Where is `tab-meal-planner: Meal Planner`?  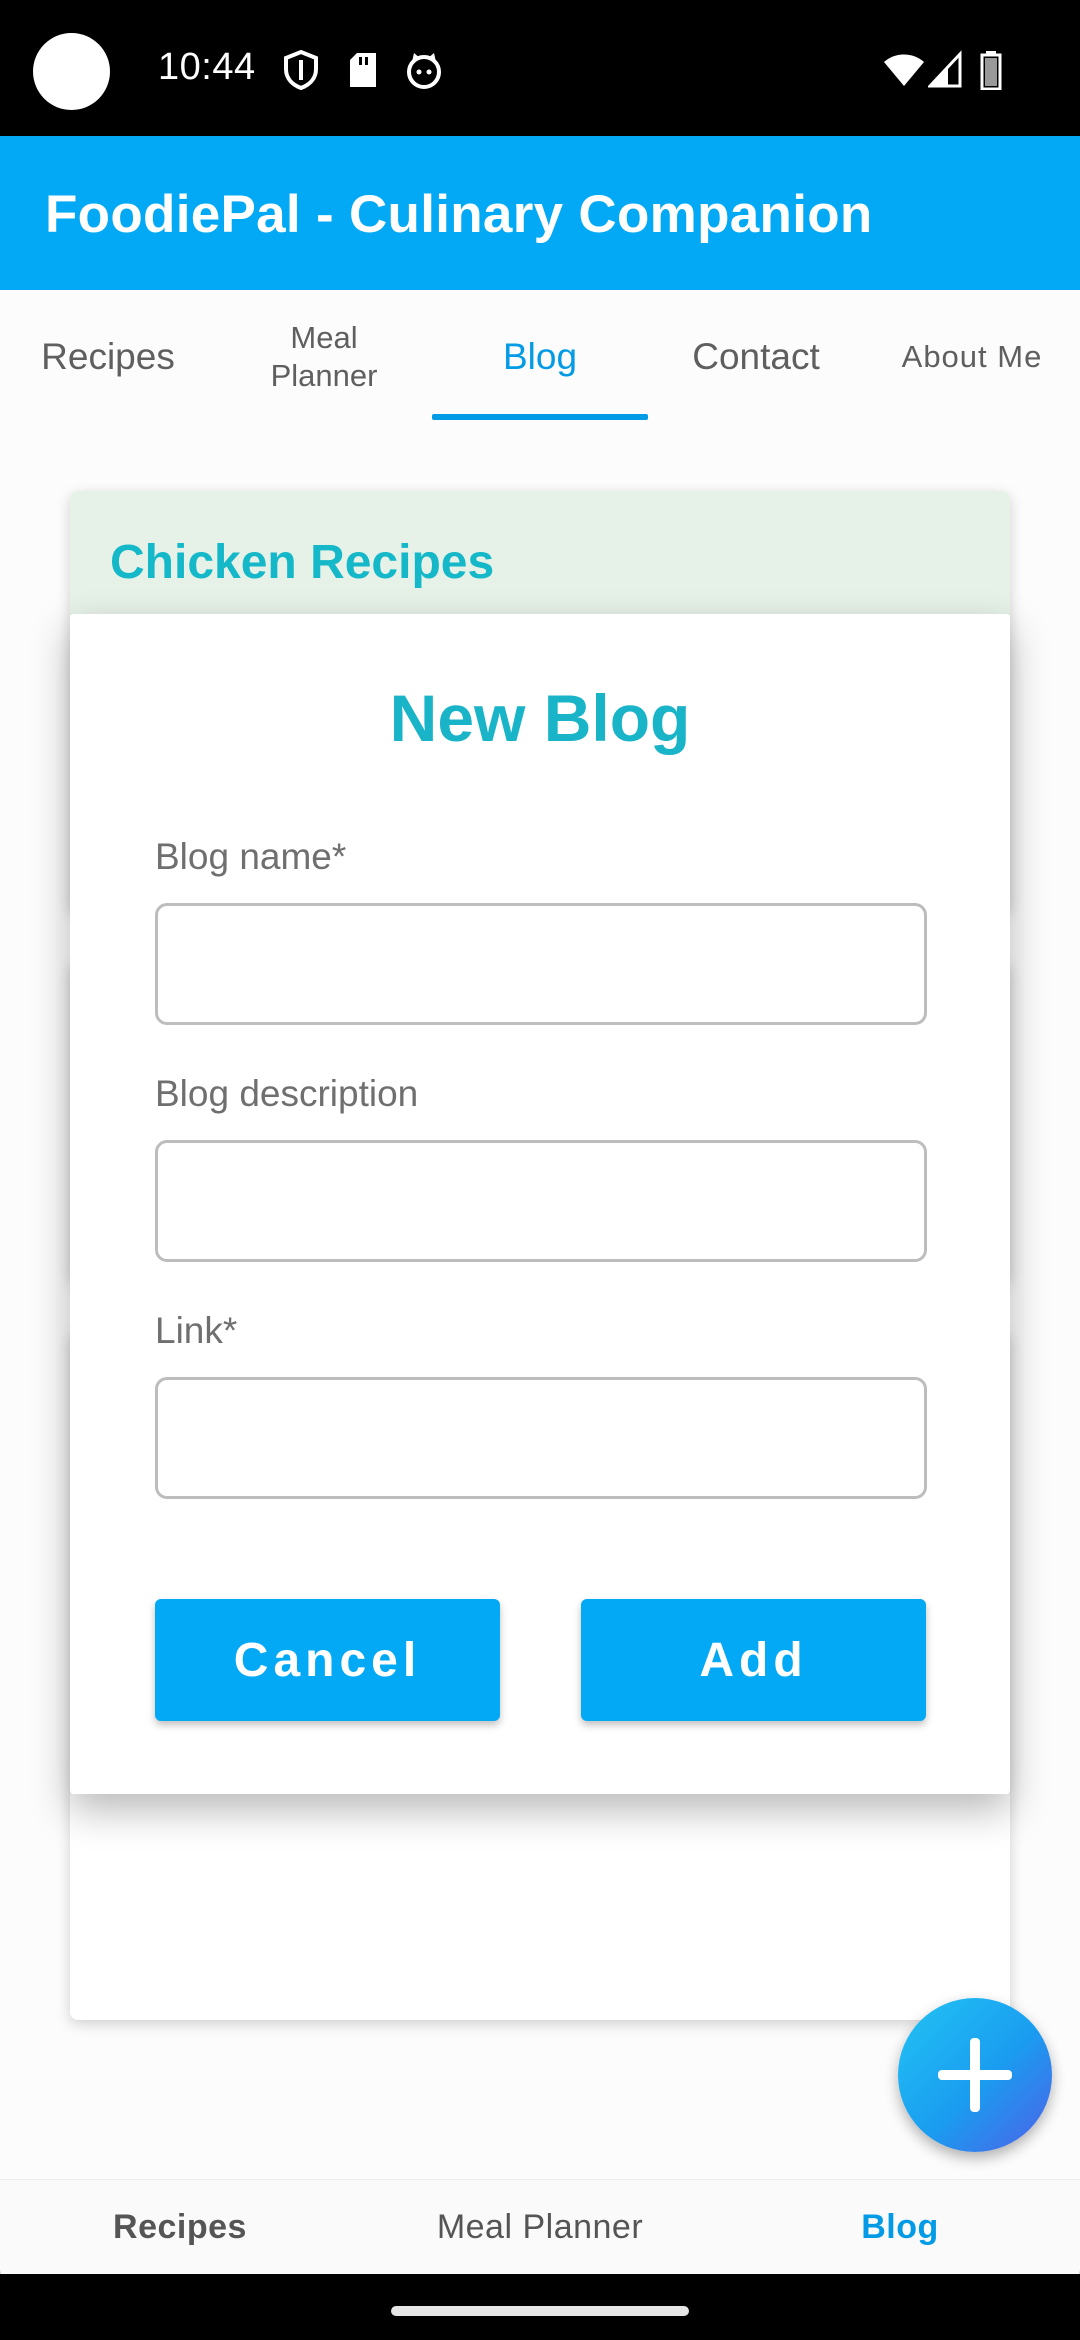
tab-meal-planner: Meal Planner is located at coordinates (324, 357).